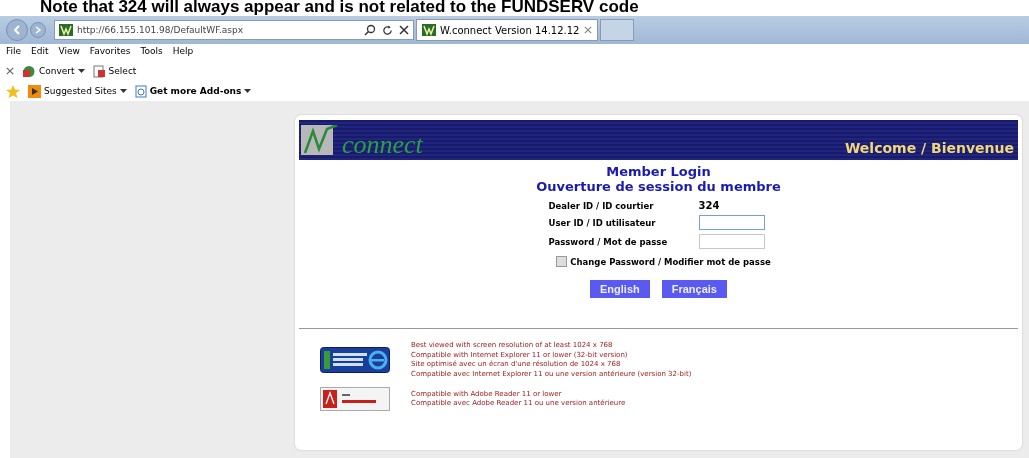 This screenshot has height=458, width=1029. Describe the element at coordinates (57, 71) in the screenshot. I see `toolbar-button: Convert` at that location.